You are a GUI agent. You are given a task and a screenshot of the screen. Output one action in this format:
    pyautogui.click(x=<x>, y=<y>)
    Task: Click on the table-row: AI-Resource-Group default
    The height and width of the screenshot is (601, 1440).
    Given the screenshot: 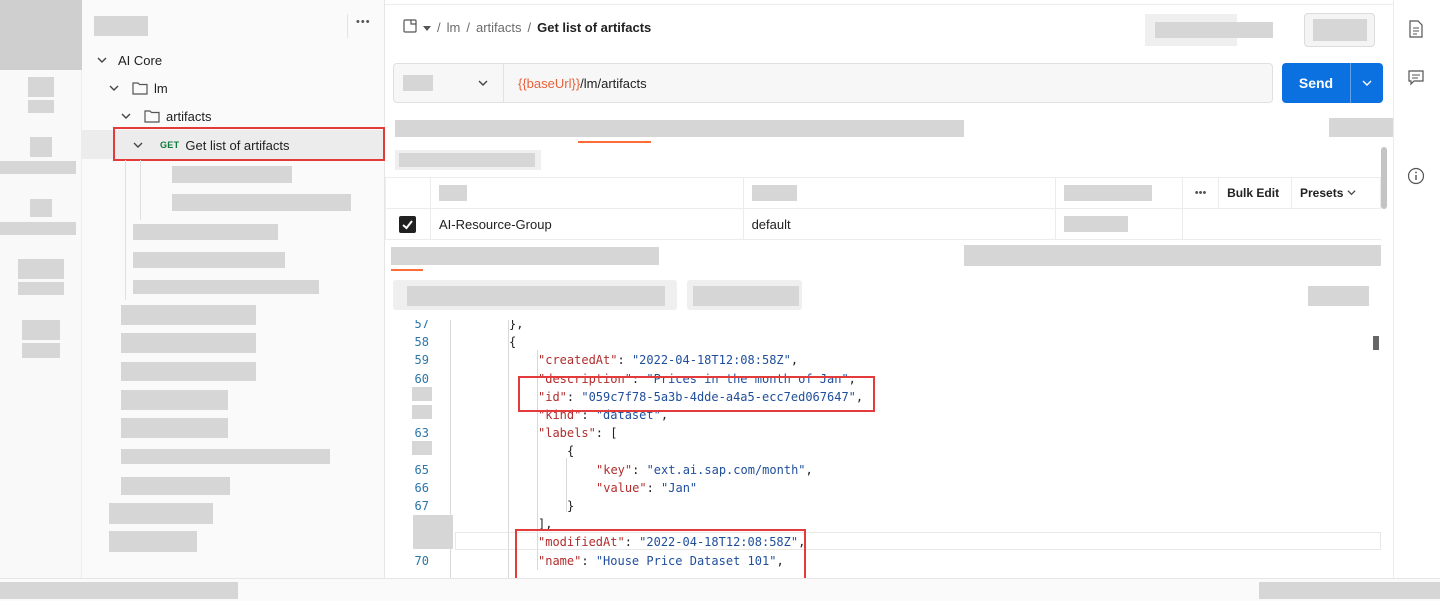 What is the action you would take?
    pyautogui.click(x=883, y=224)
    